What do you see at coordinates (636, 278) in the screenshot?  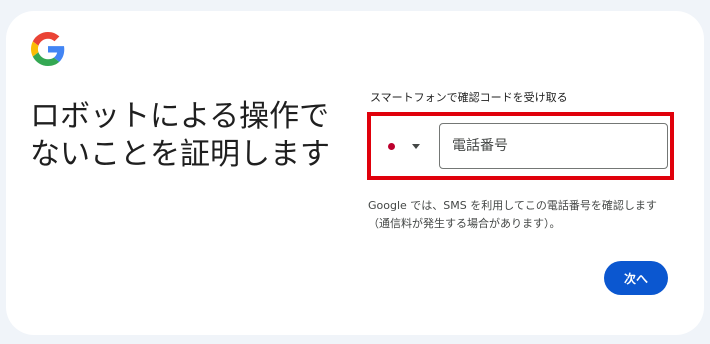 I see `next-button: 次へ` at bounding box center [636, 278].